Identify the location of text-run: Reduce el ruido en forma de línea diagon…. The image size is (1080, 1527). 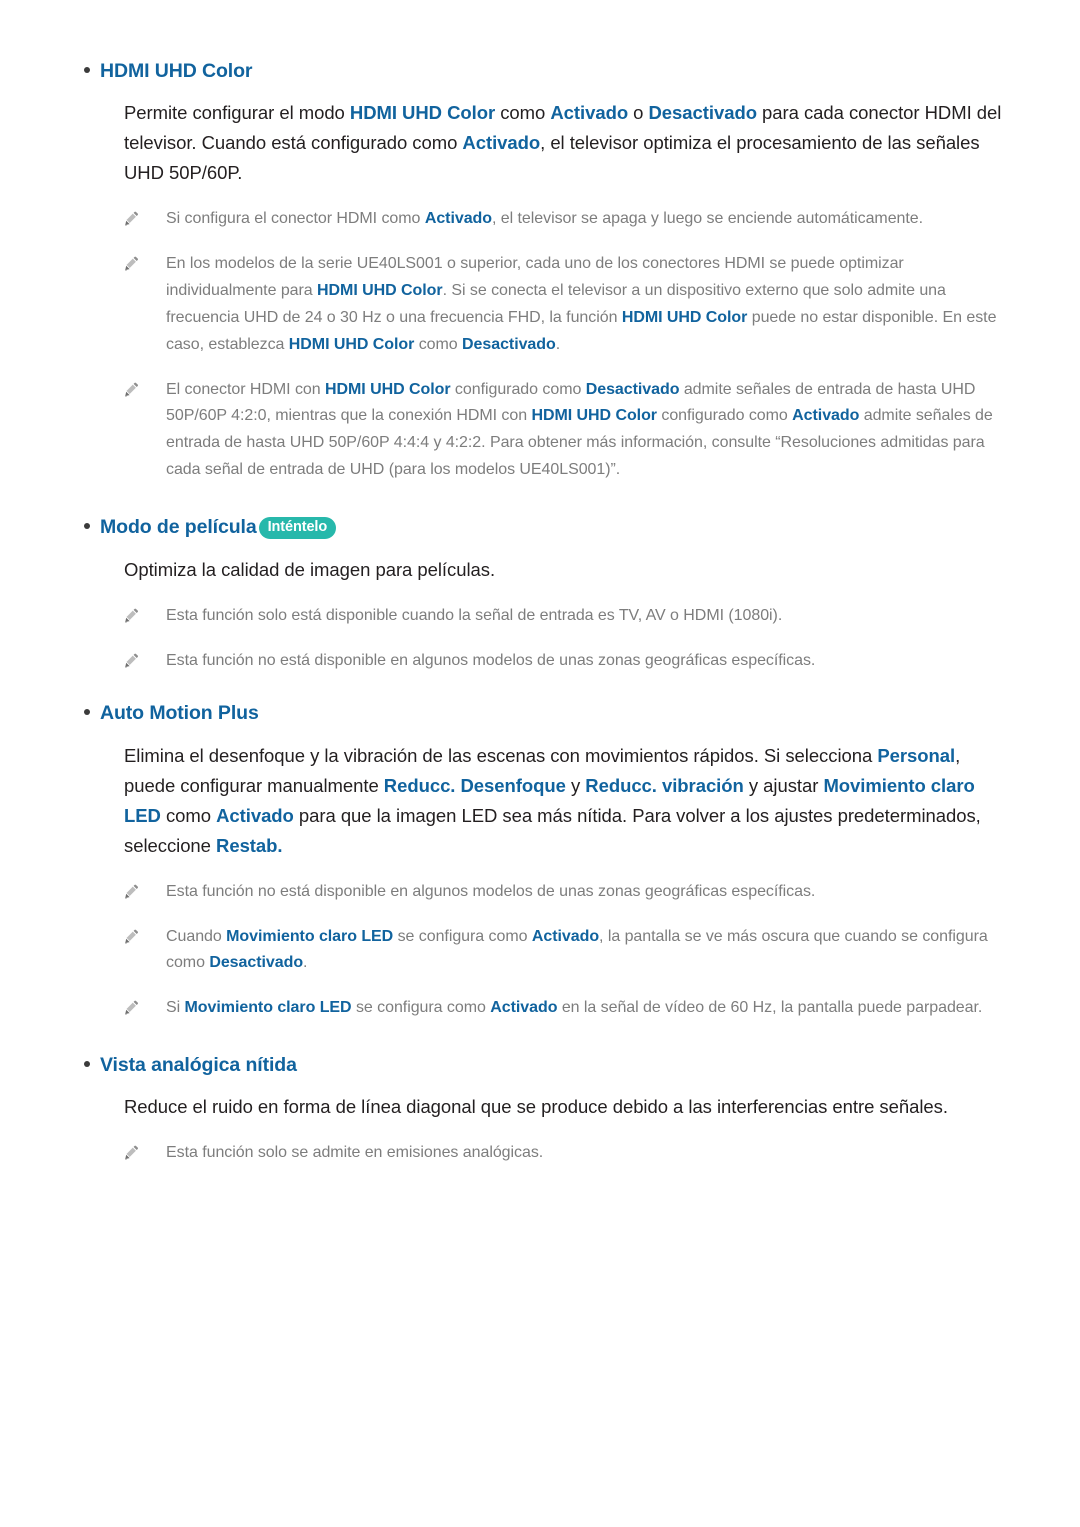
(536, 1107).